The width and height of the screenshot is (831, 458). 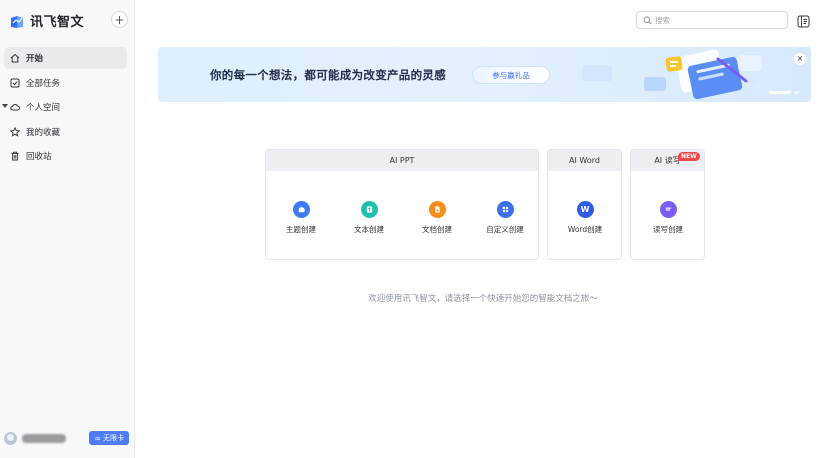 I want to click on tool-label: 读写创建, so click(x=668, y=229).